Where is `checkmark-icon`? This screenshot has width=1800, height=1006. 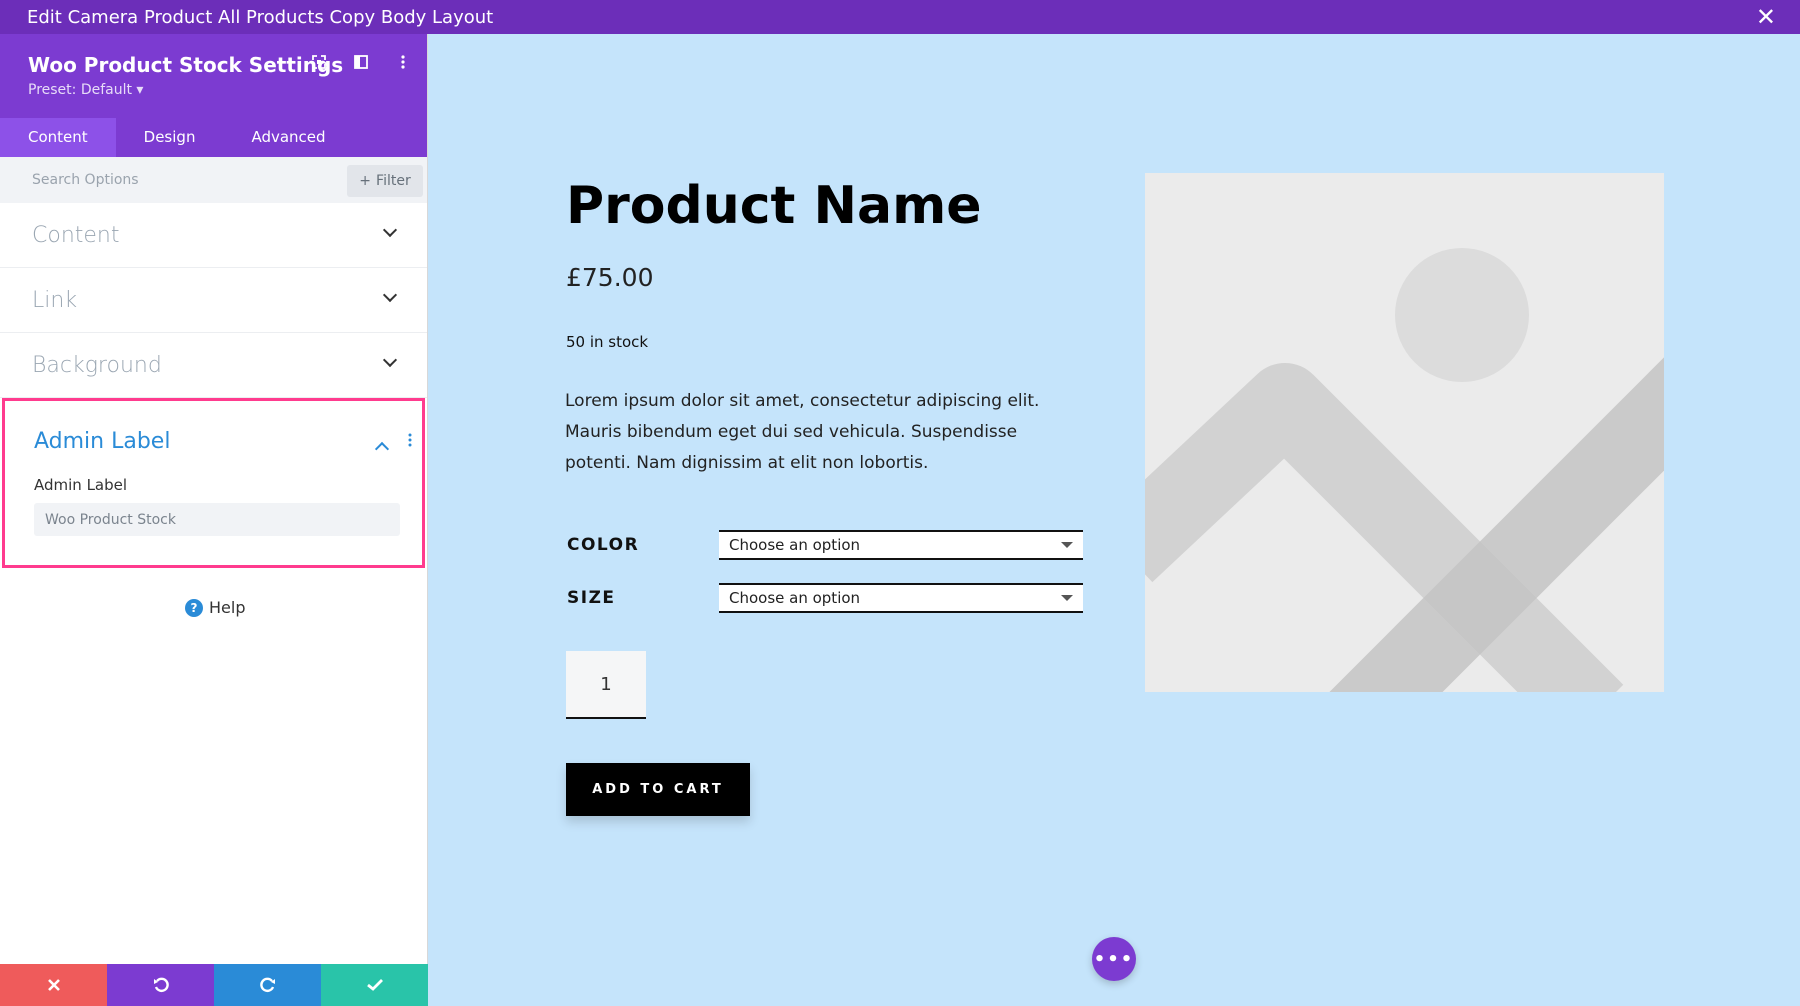 checkmark-icon is located at coordinates (374, 985).